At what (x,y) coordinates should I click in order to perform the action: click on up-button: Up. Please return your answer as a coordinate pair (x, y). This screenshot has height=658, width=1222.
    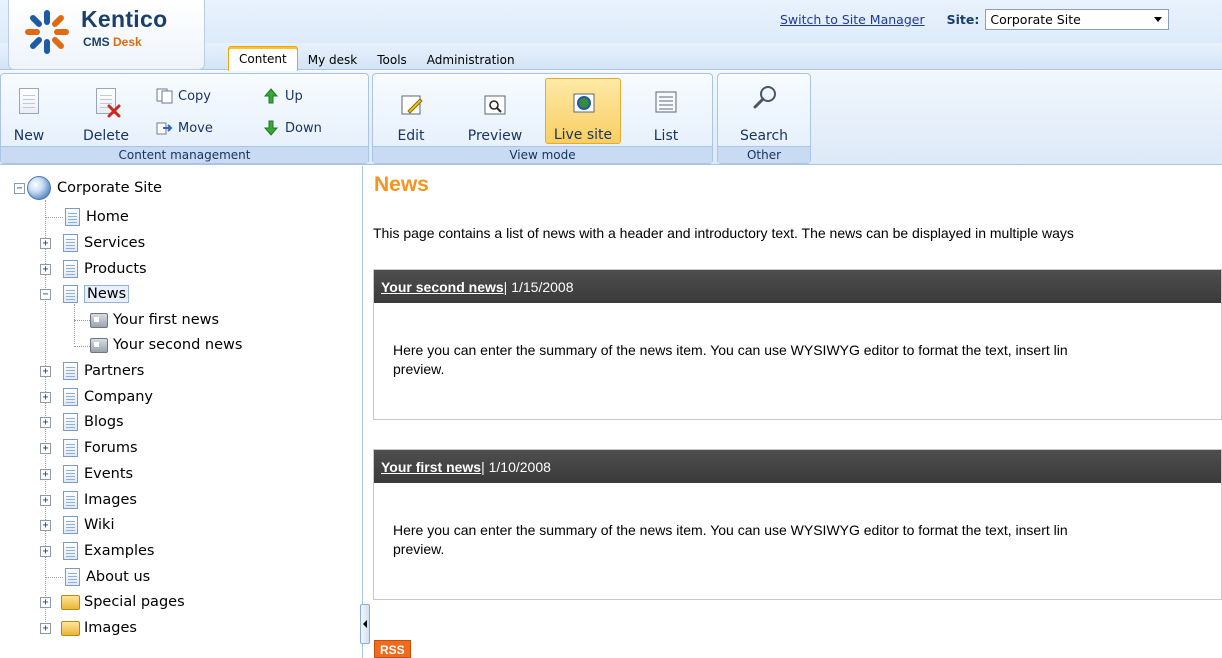
    Looking at the image, I should click on (283, 96).